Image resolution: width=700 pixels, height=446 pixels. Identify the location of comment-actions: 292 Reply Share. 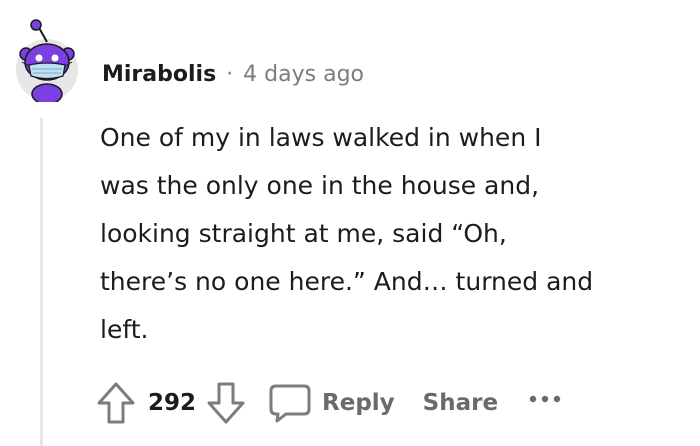
(329, 403).